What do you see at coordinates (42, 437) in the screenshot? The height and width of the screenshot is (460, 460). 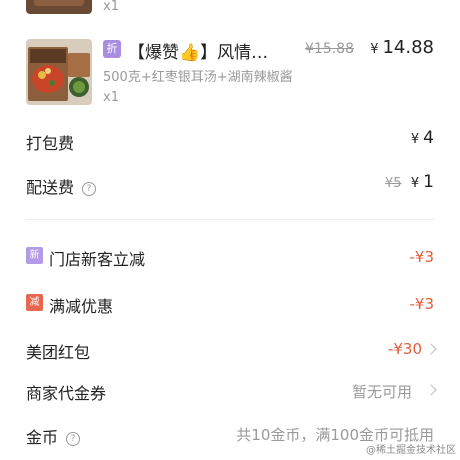 I see `coins-label: 金币` at bounding box center [42, 437].